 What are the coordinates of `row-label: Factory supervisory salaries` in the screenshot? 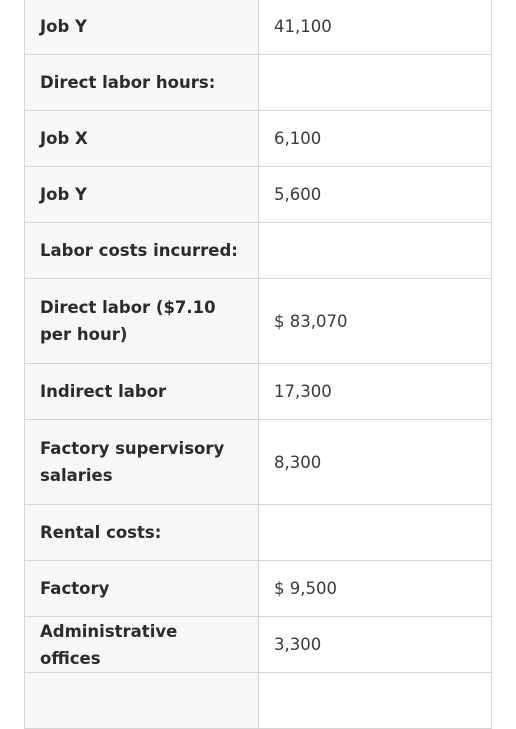 It's located at (141, 462).